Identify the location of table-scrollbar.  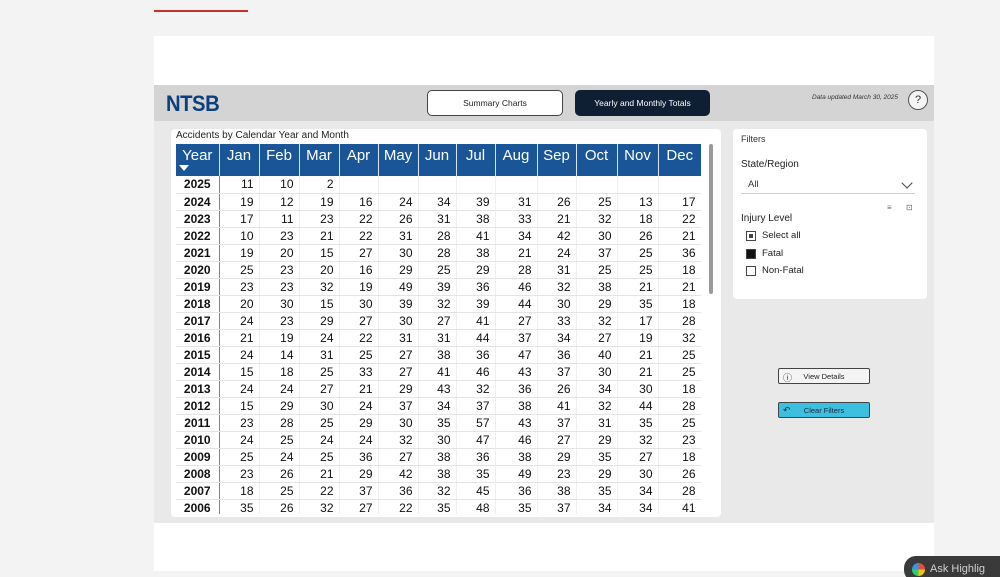
(711, 329).